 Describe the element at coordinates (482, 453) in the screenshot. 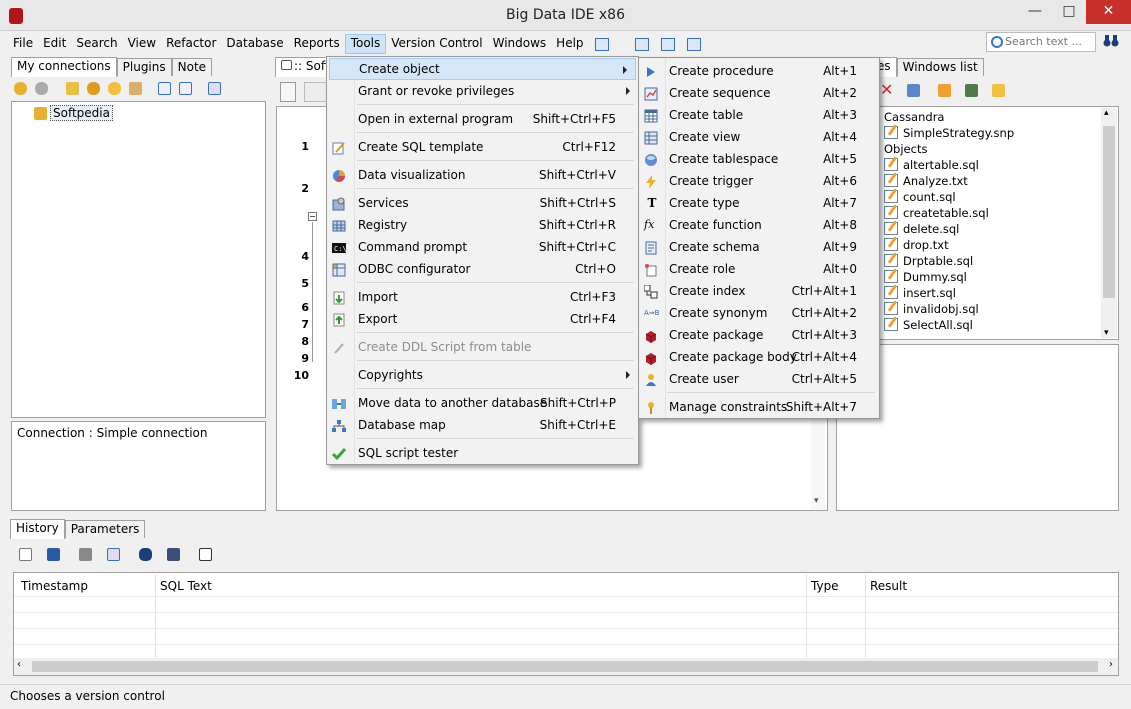

I see `menu-item-sql-script-tester: SQL script tester` at that location.